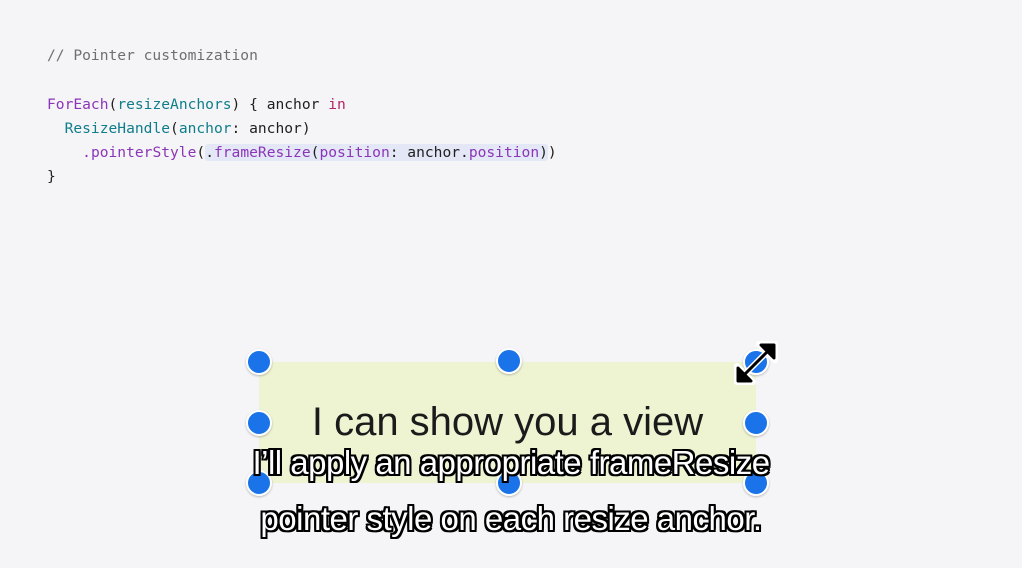 Image resolution: width=1022 pixels, height=568 pixels. I want to click on resize-cursor-icon, so click(756, 363).